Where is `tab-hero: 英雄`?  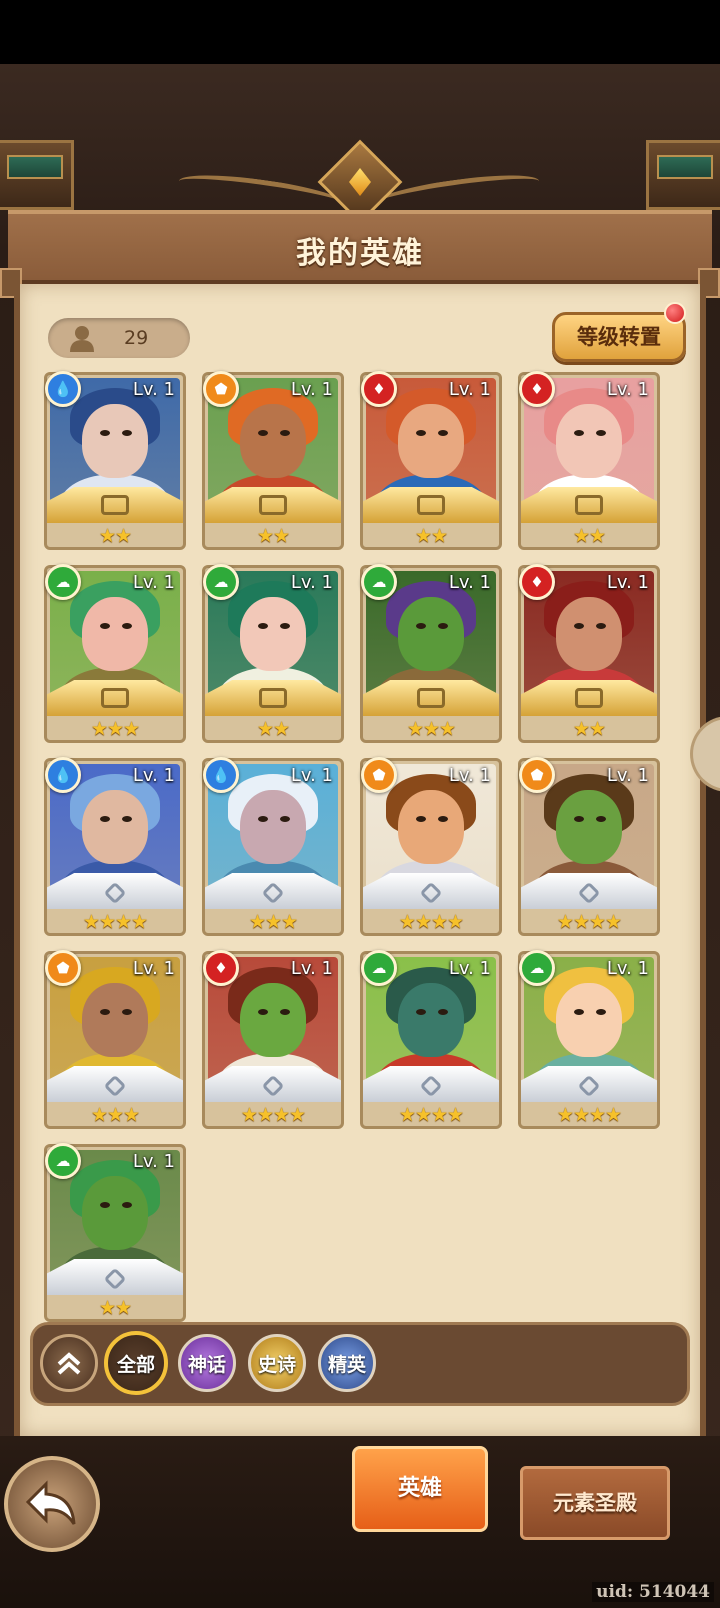
tab-hero: 英雄 is located at coordinates (420, 1489).